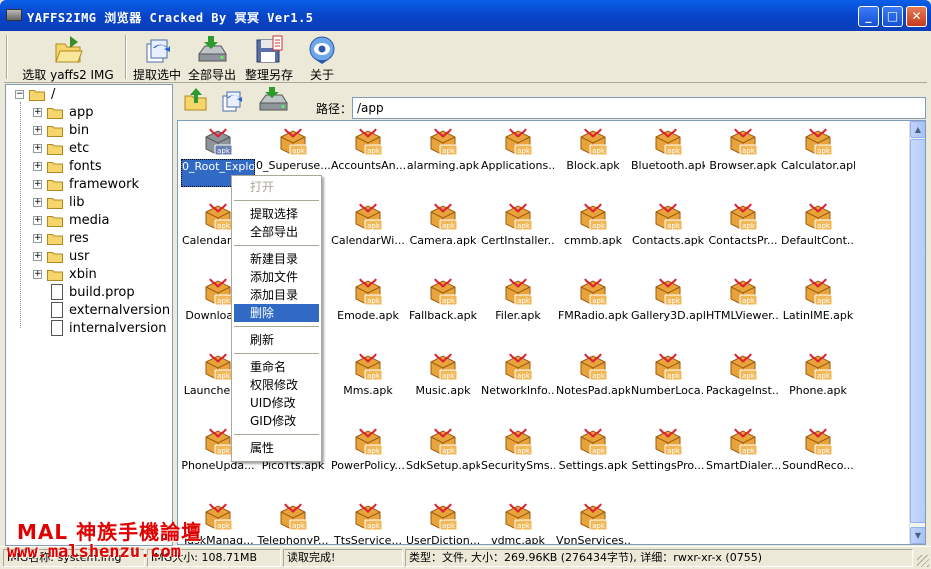 This screenshot has width=931, height=569. I want to click on maximize-button: □, so click(892, 16).